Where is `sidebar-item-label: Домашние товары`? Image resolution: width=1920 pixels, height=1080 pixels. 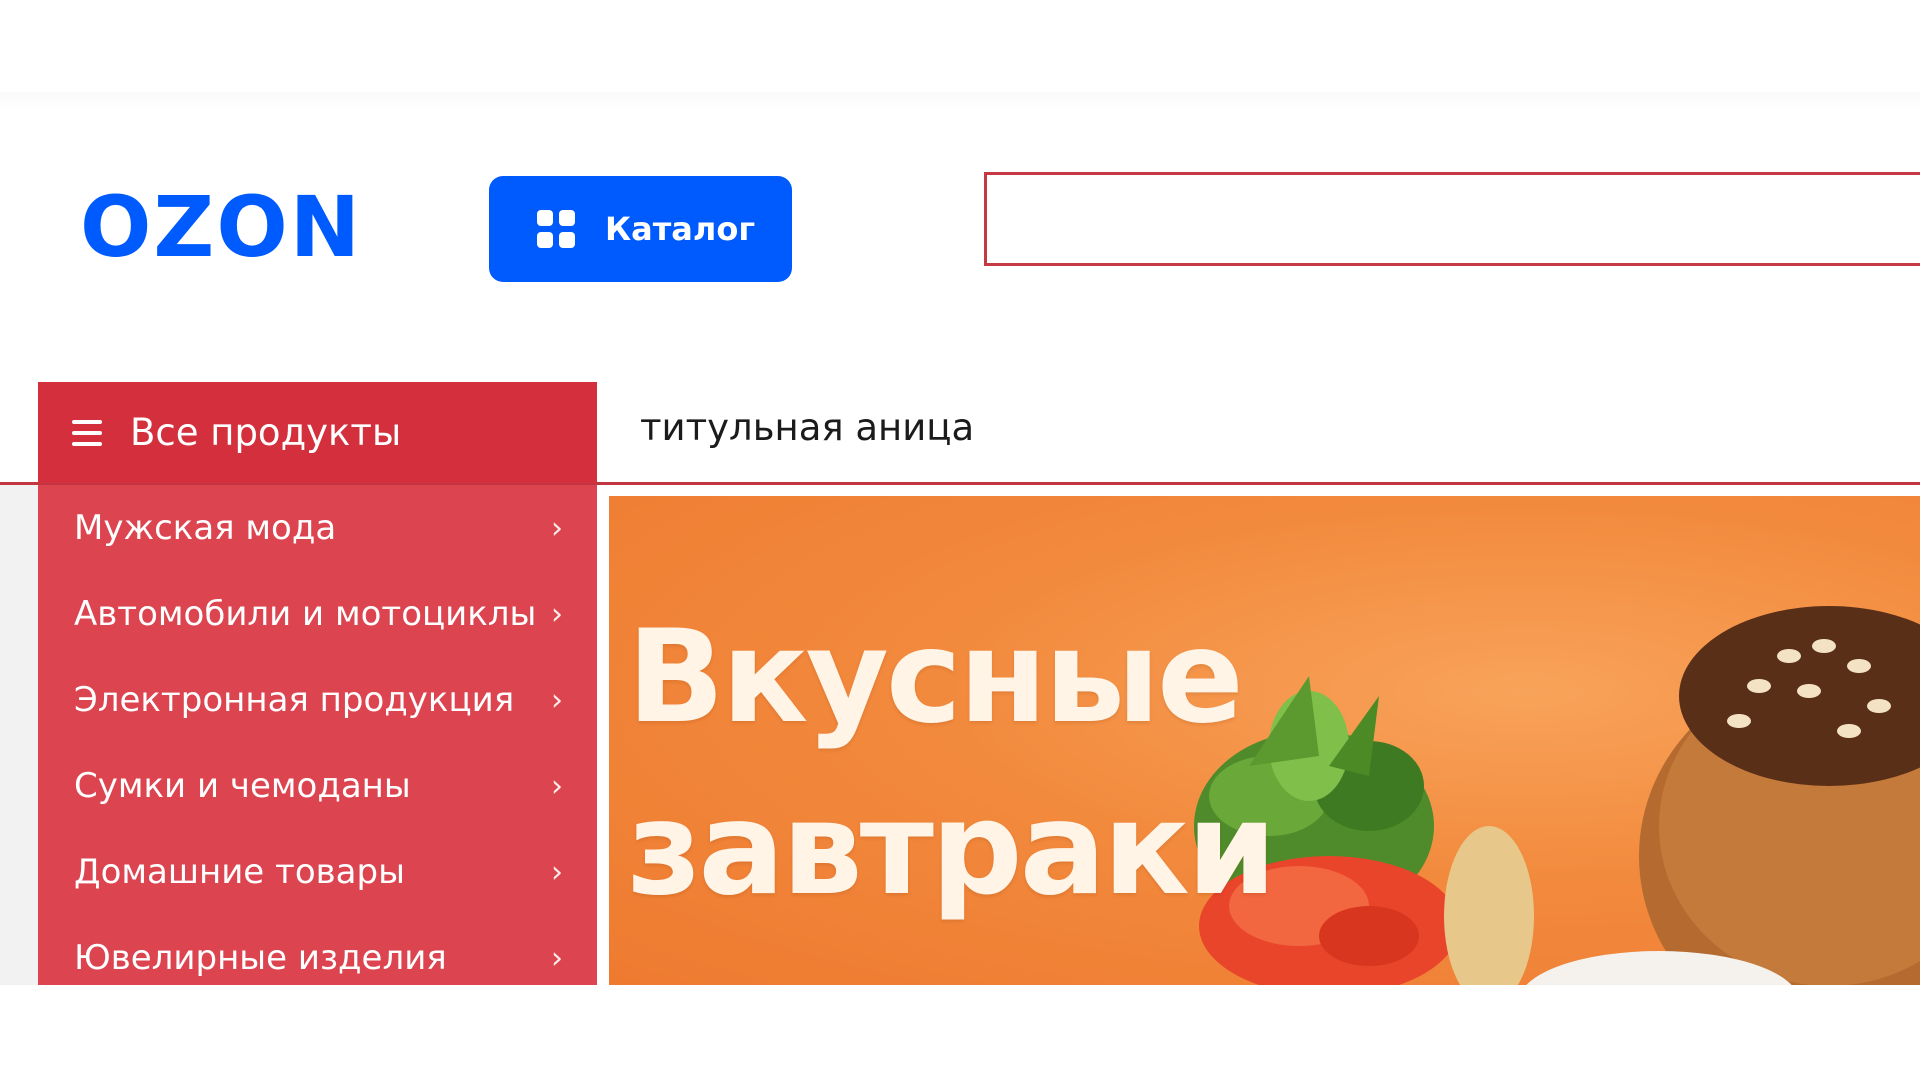
sidebar-item-label: Домашние товары is located at coordinates (239, 872).